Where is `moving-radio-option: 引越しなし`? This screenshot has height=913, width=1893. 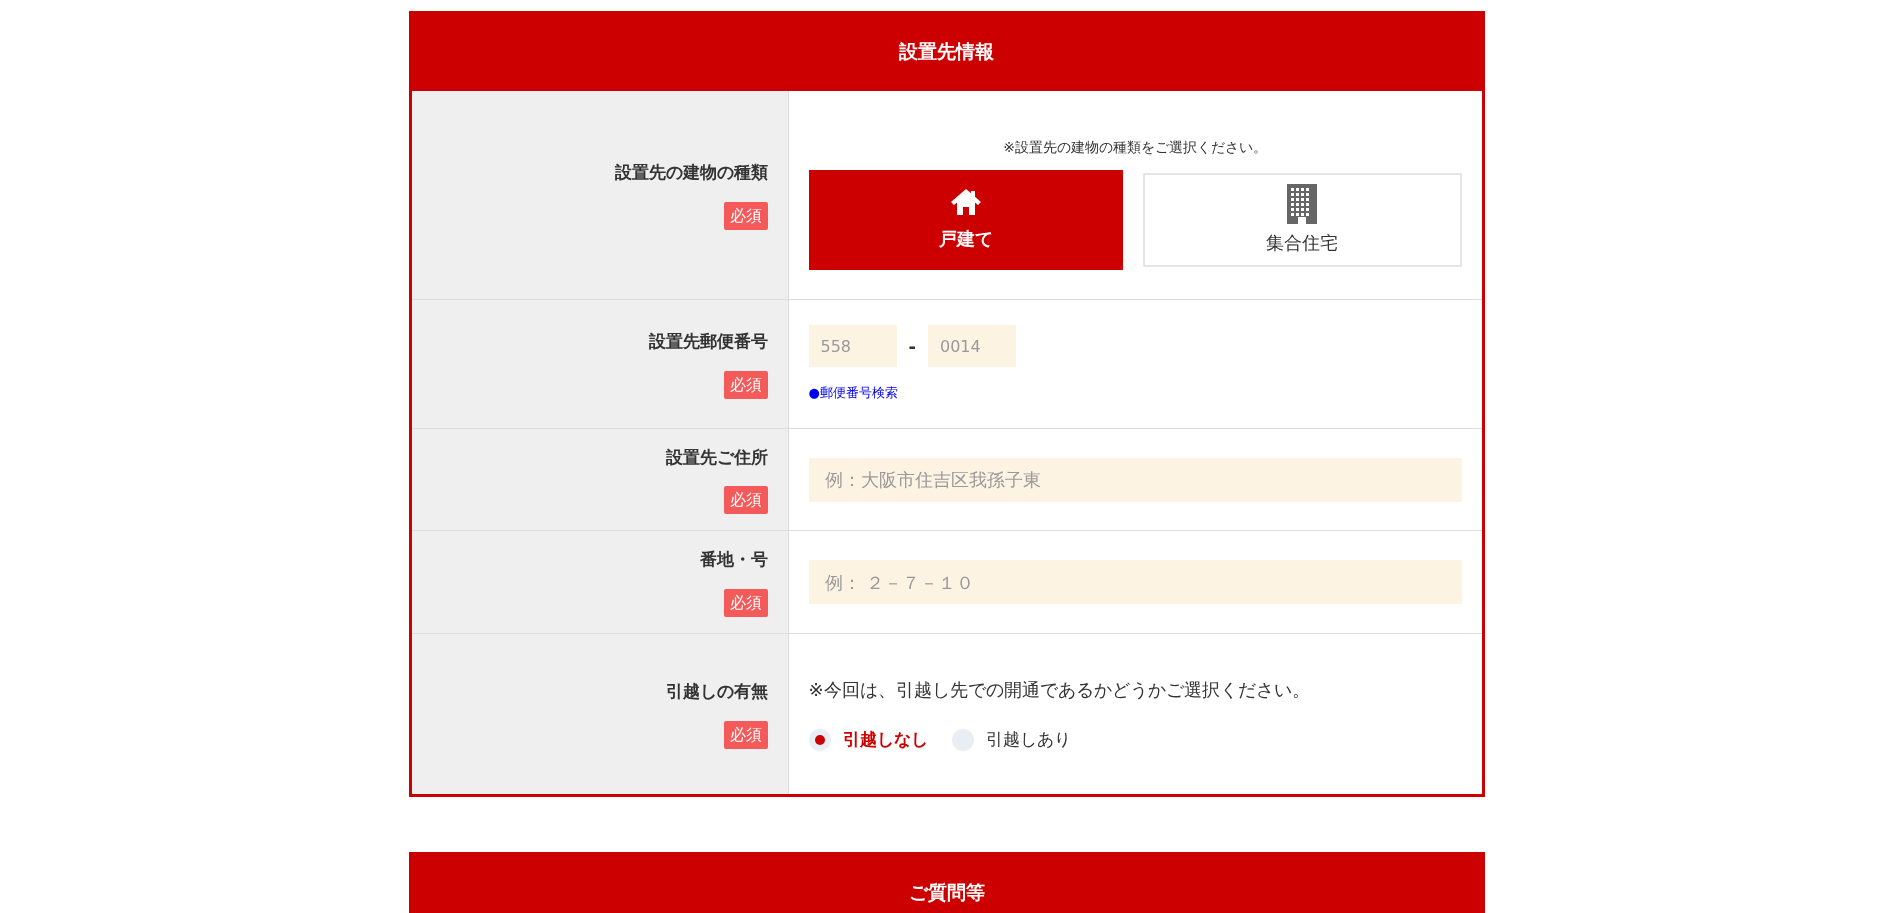 moving-radio-option: 引越しなし is located at coordinates (868, 739).